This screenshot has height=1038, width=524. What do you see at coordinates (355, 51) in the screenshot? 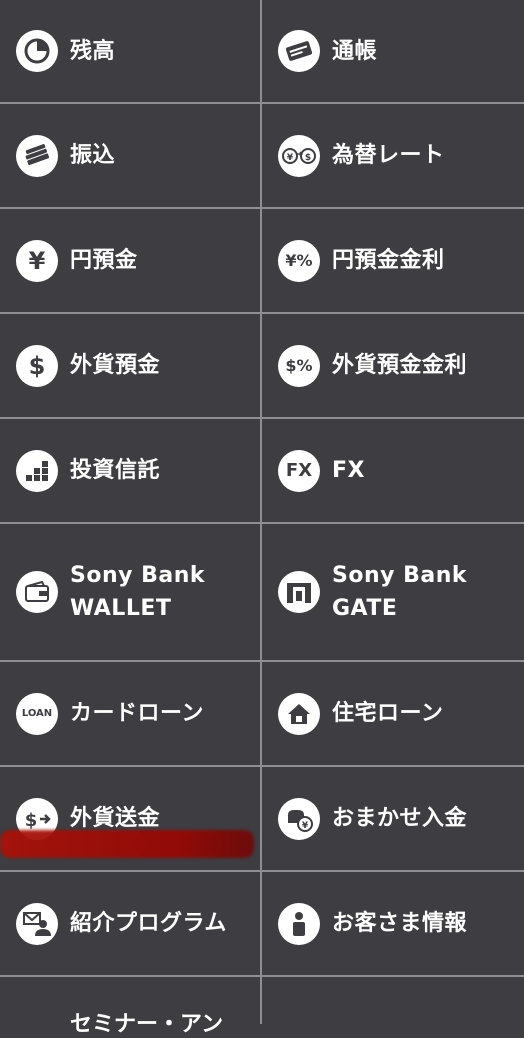
I see `menu-label-passbook: 通帳` at bounding box center [355, 51].